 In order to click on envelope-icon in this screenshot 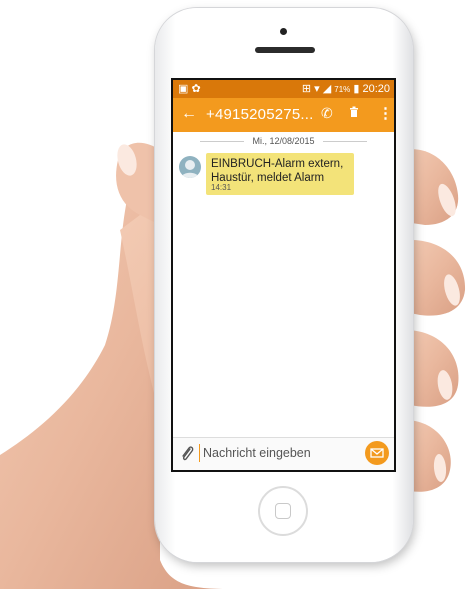, I will do `click(377, 453)`.